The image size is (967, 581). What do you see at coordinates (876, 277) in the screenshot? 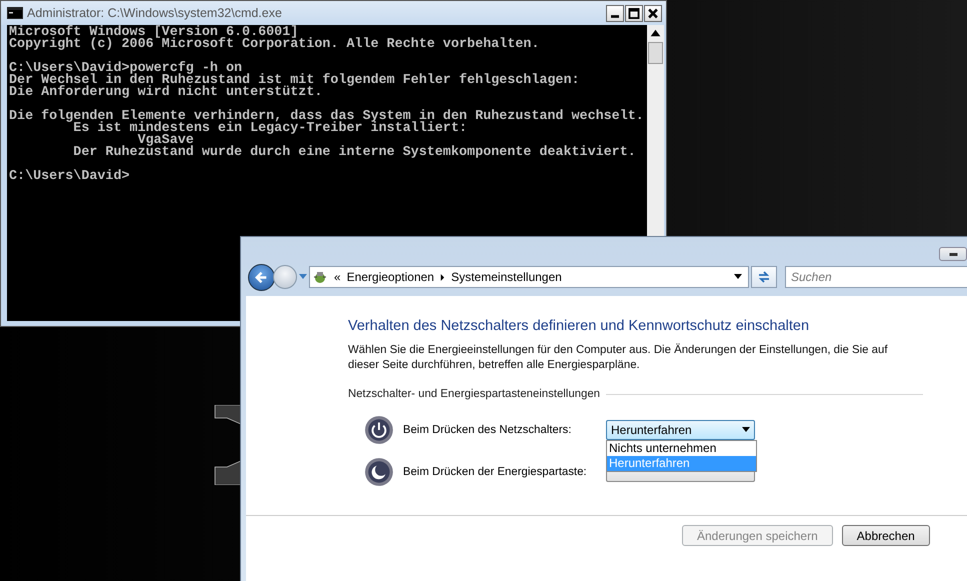
I see `search-field: Suchen` at bounding box center [876, 277].